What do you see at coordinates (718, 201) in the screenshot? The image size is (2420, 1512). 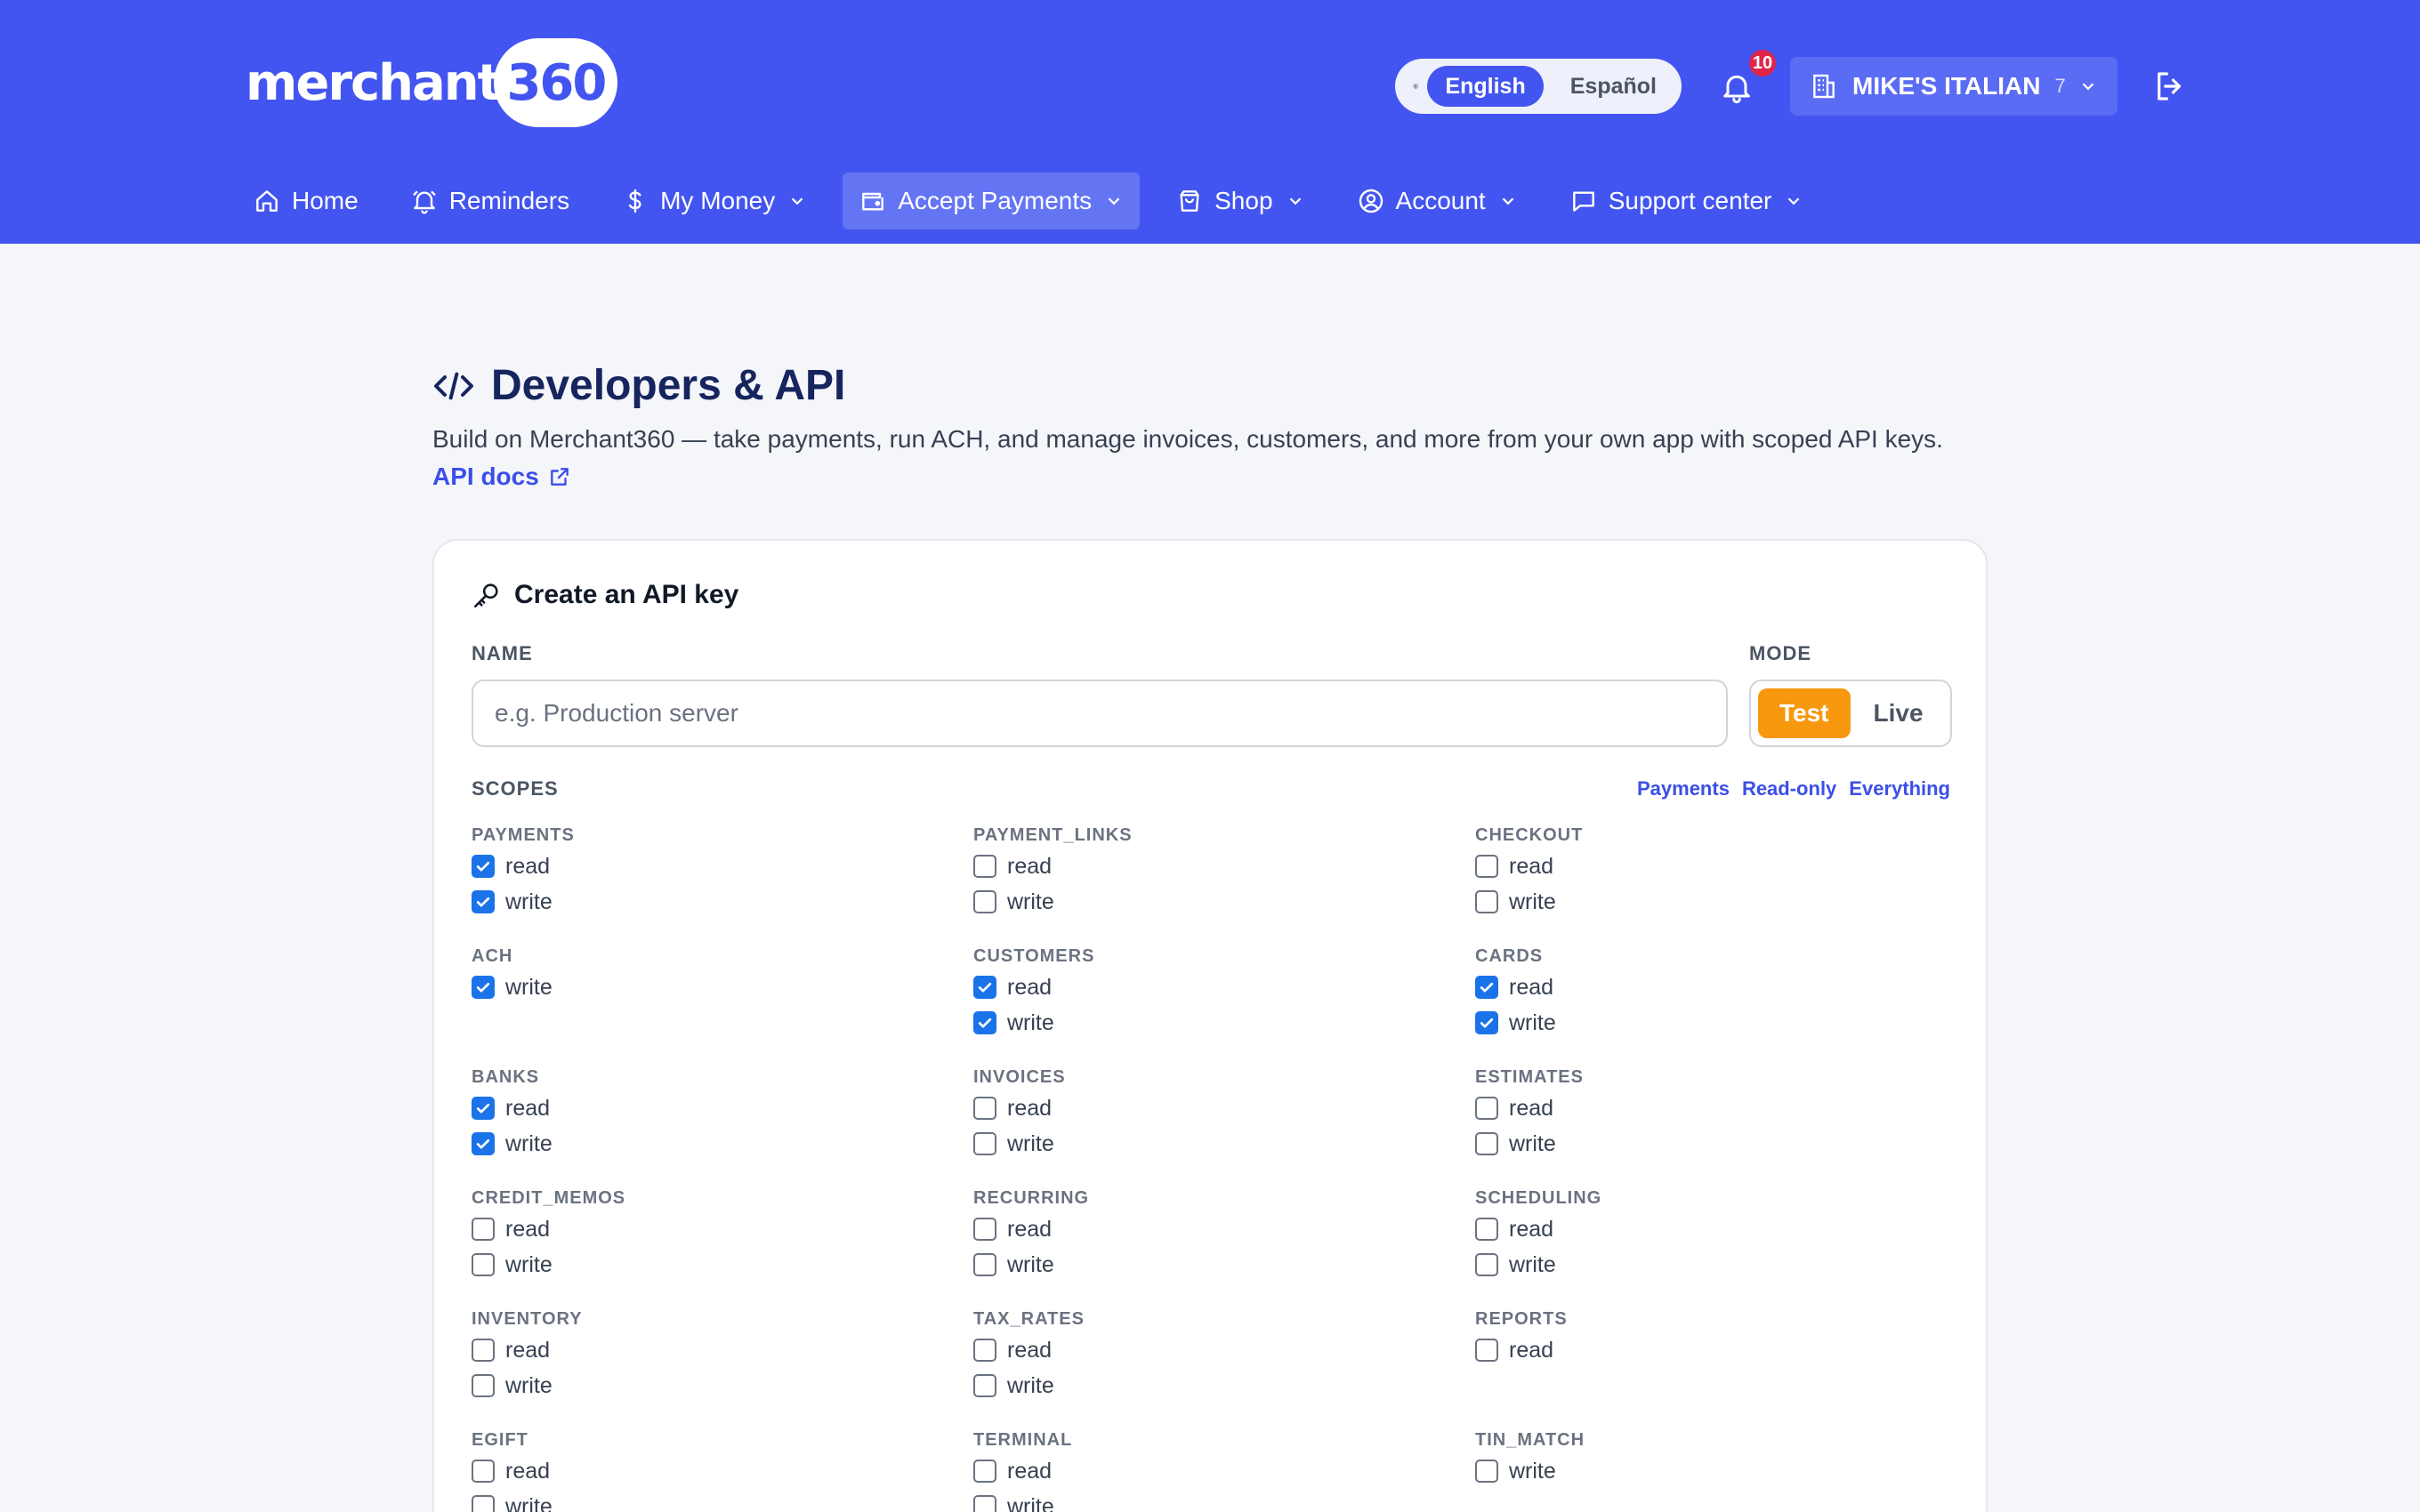 I see `nav-my-money-label: My Money` at bounding box center [718, 201].